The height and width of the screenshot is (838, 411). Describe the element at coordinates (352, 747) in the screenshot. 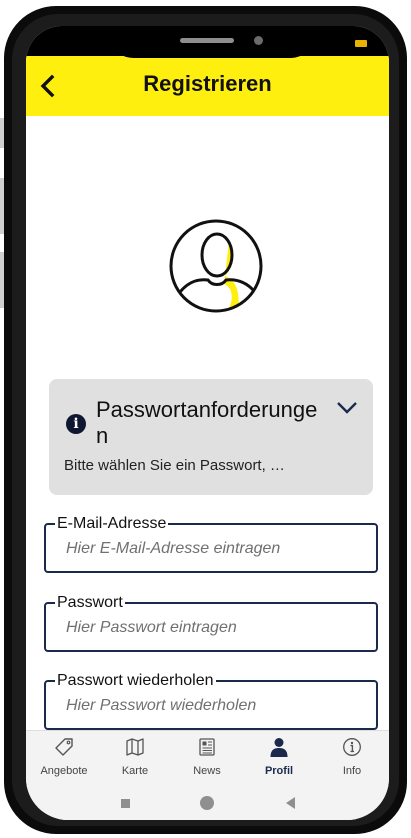

I see `info-circle-icon` at that location.